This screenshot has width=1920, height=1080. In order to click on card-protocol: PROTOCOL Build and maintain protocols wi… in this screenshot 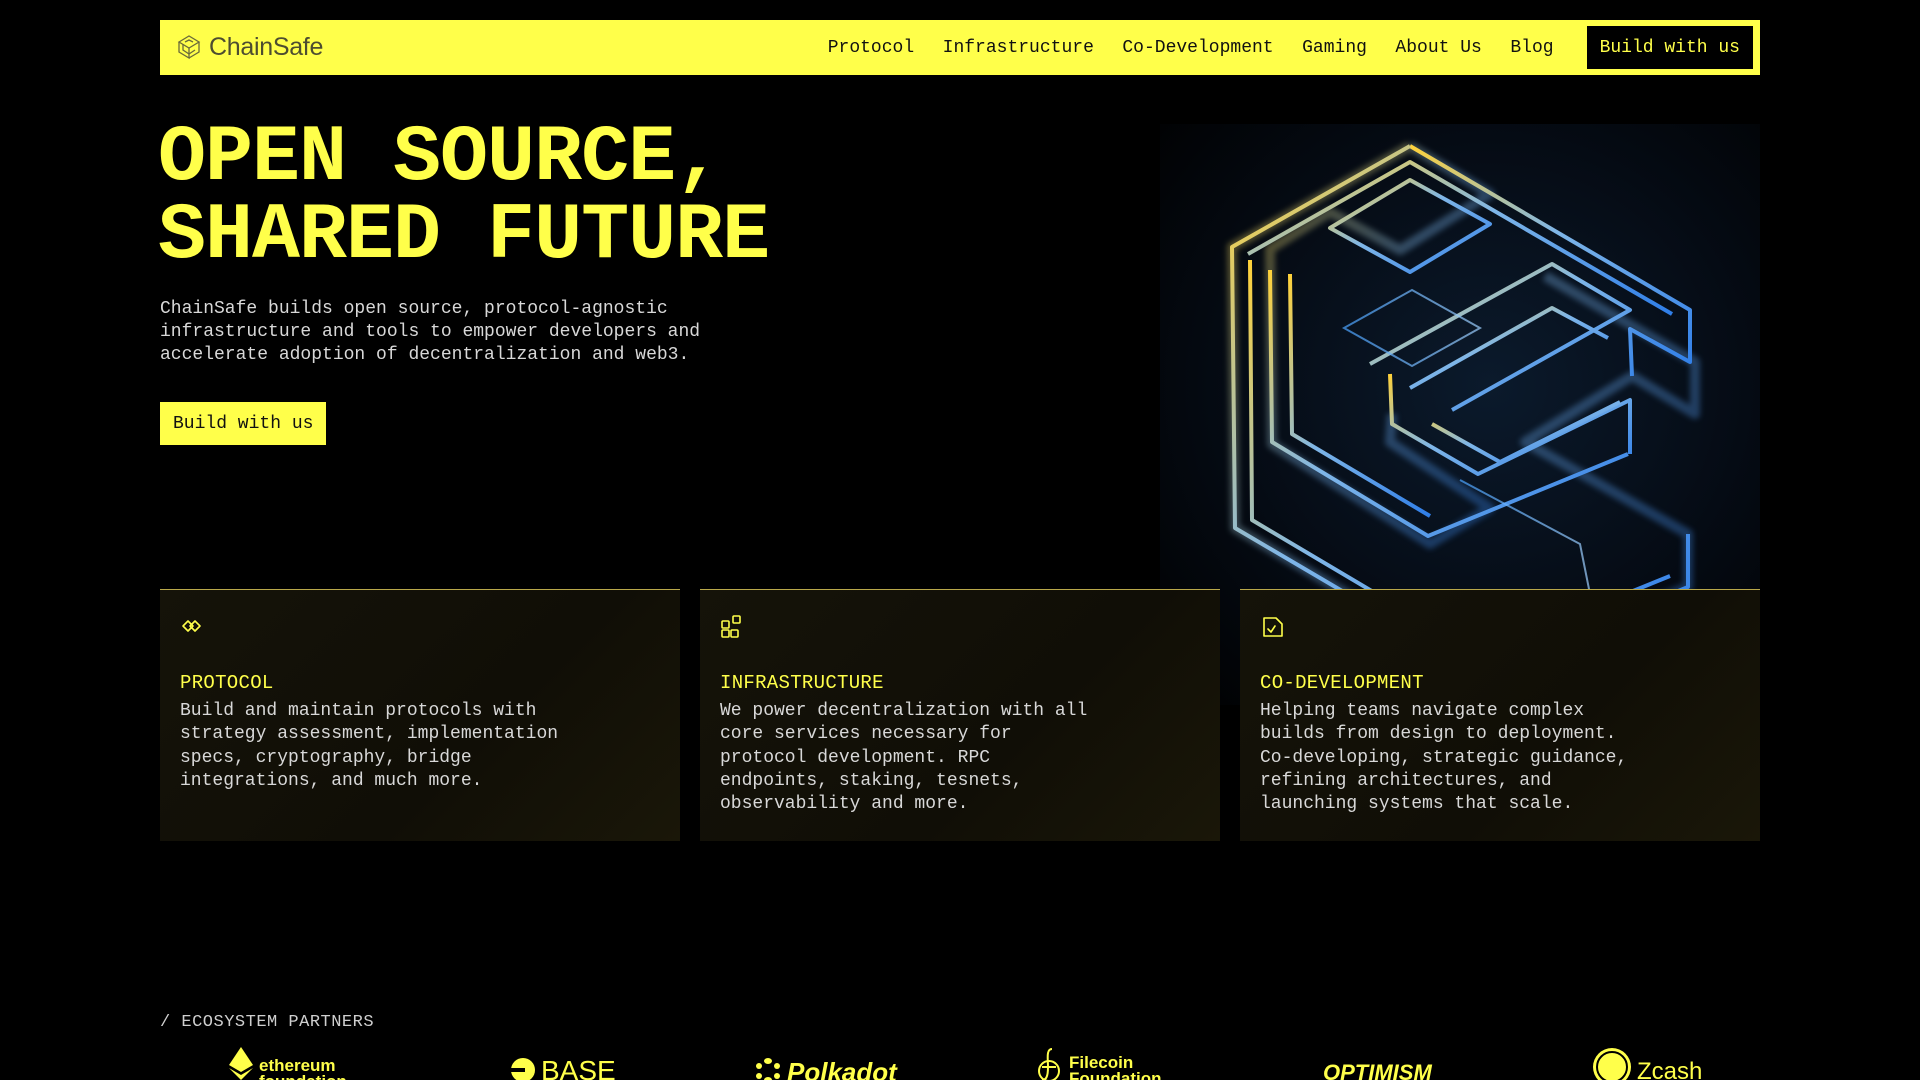, I will do `click(420, 715)`.